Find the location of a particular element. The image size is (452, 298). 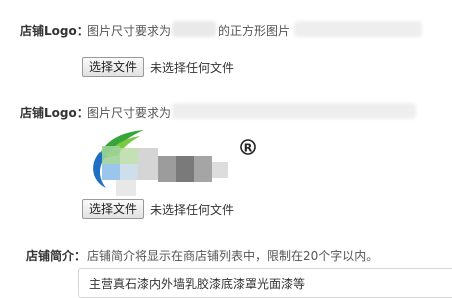

intro-label: 店铺简介： is located at coordinates (56, 256).